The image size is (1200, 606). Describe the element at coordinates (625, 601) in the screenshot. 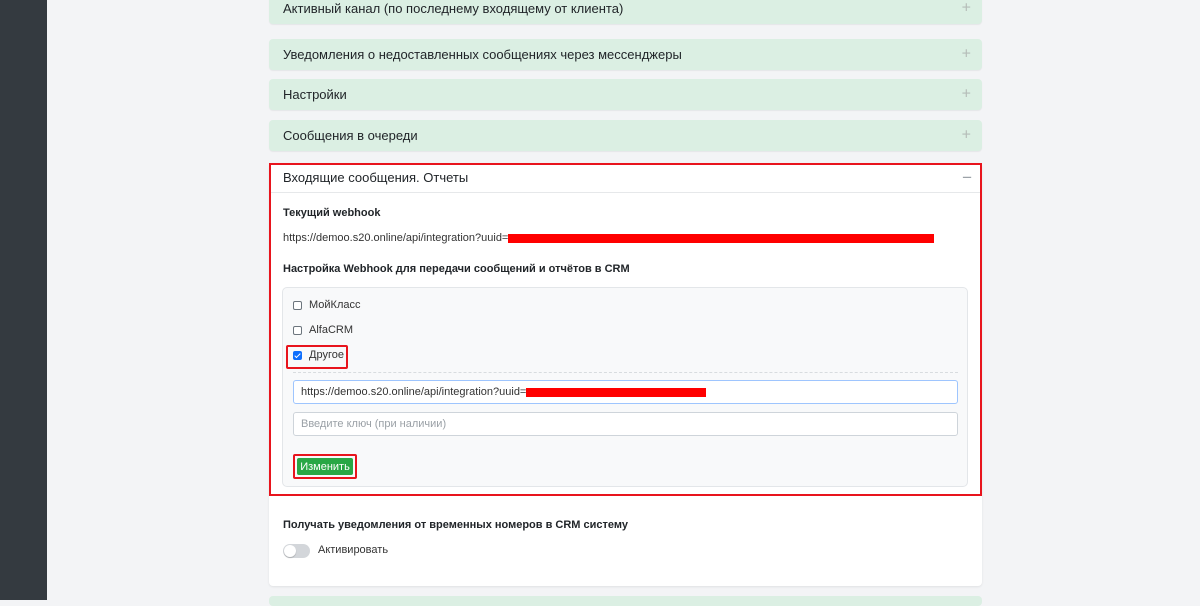

I see `accordion-next-header` at that location.